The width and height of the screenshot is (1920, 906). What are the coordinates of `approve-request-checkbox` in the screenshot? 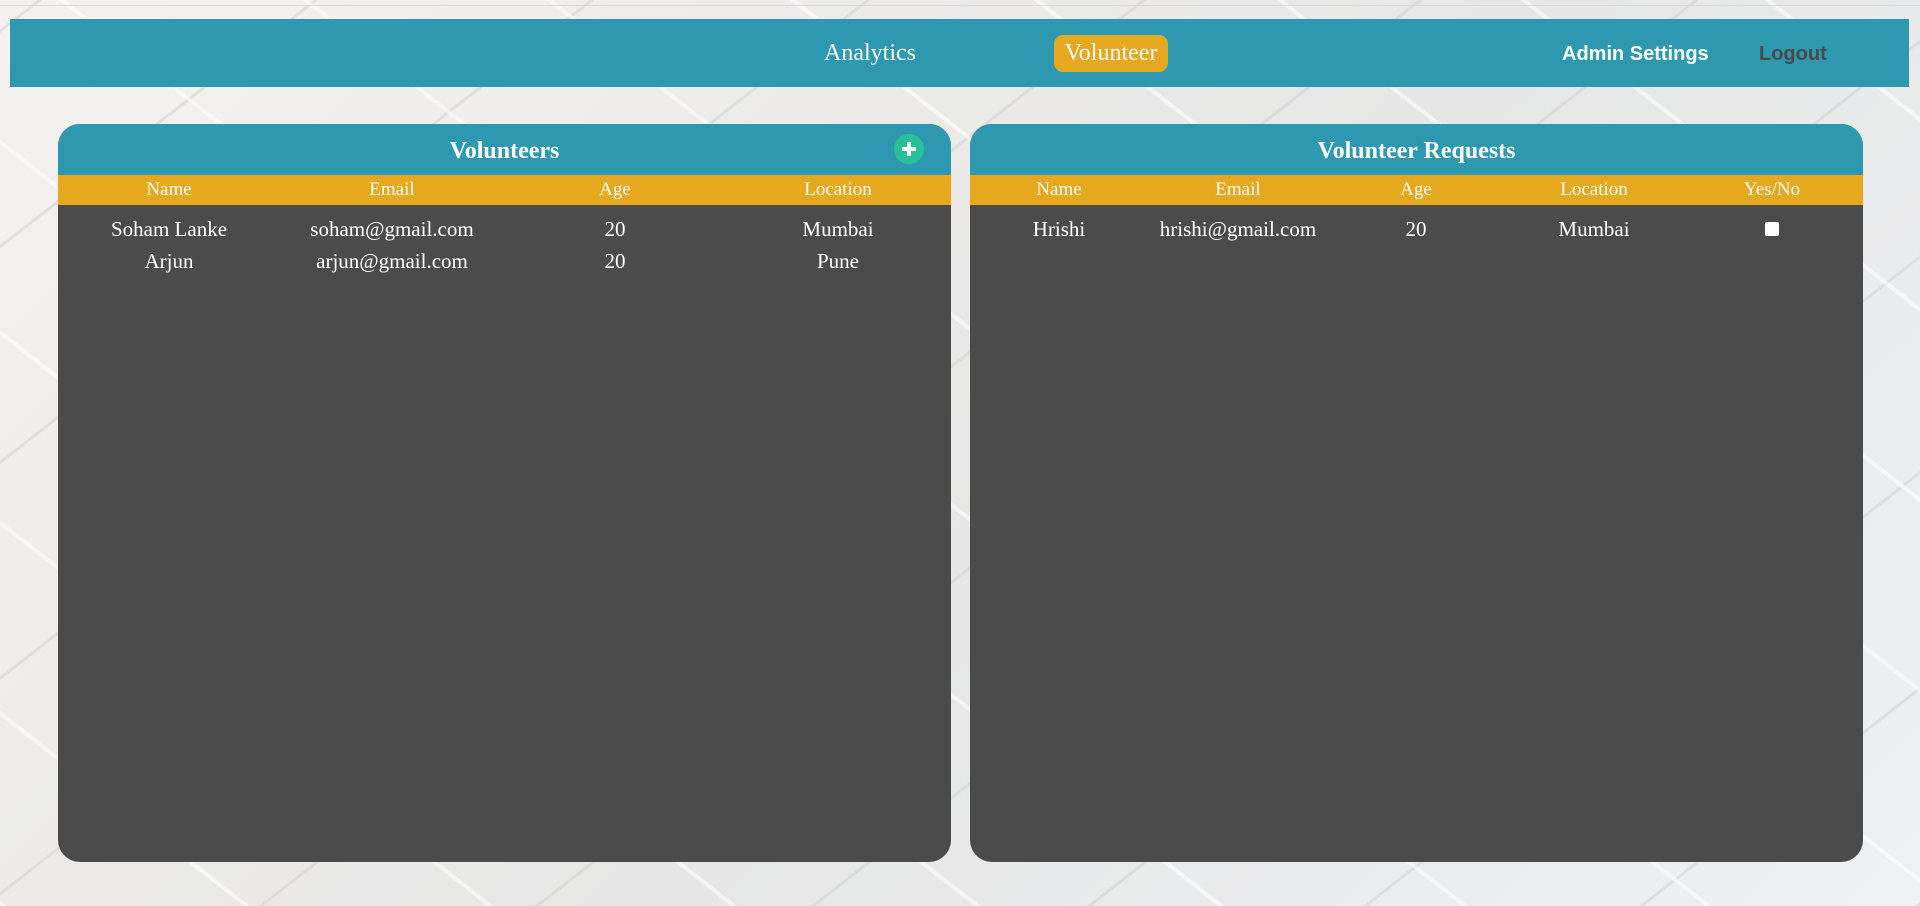 It's located at (1772, 229).